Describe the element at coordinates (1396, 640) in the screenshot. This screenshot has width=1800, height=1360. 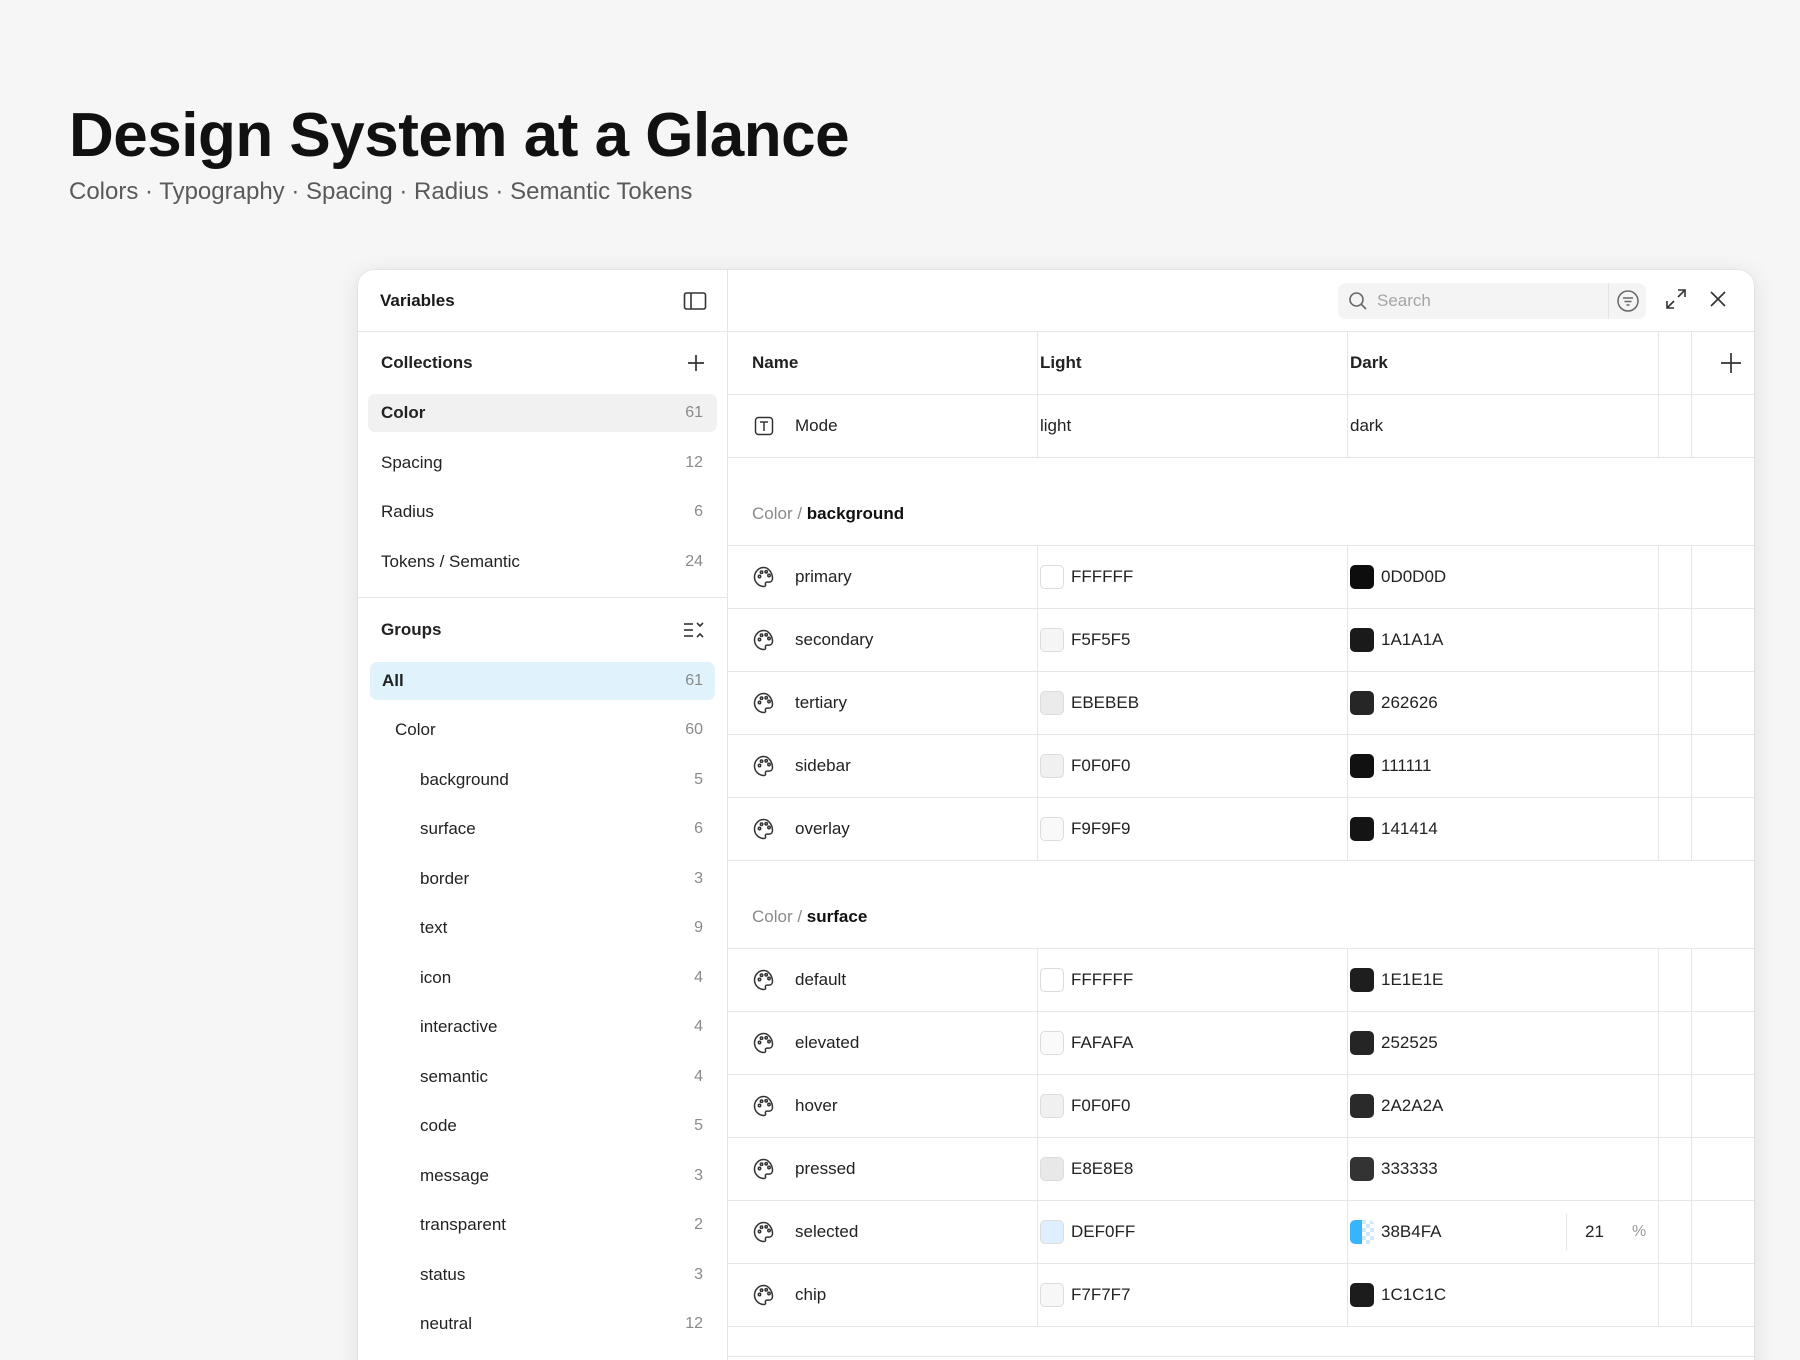
I see `dark-value-cell: 1A1A1A` at that location.